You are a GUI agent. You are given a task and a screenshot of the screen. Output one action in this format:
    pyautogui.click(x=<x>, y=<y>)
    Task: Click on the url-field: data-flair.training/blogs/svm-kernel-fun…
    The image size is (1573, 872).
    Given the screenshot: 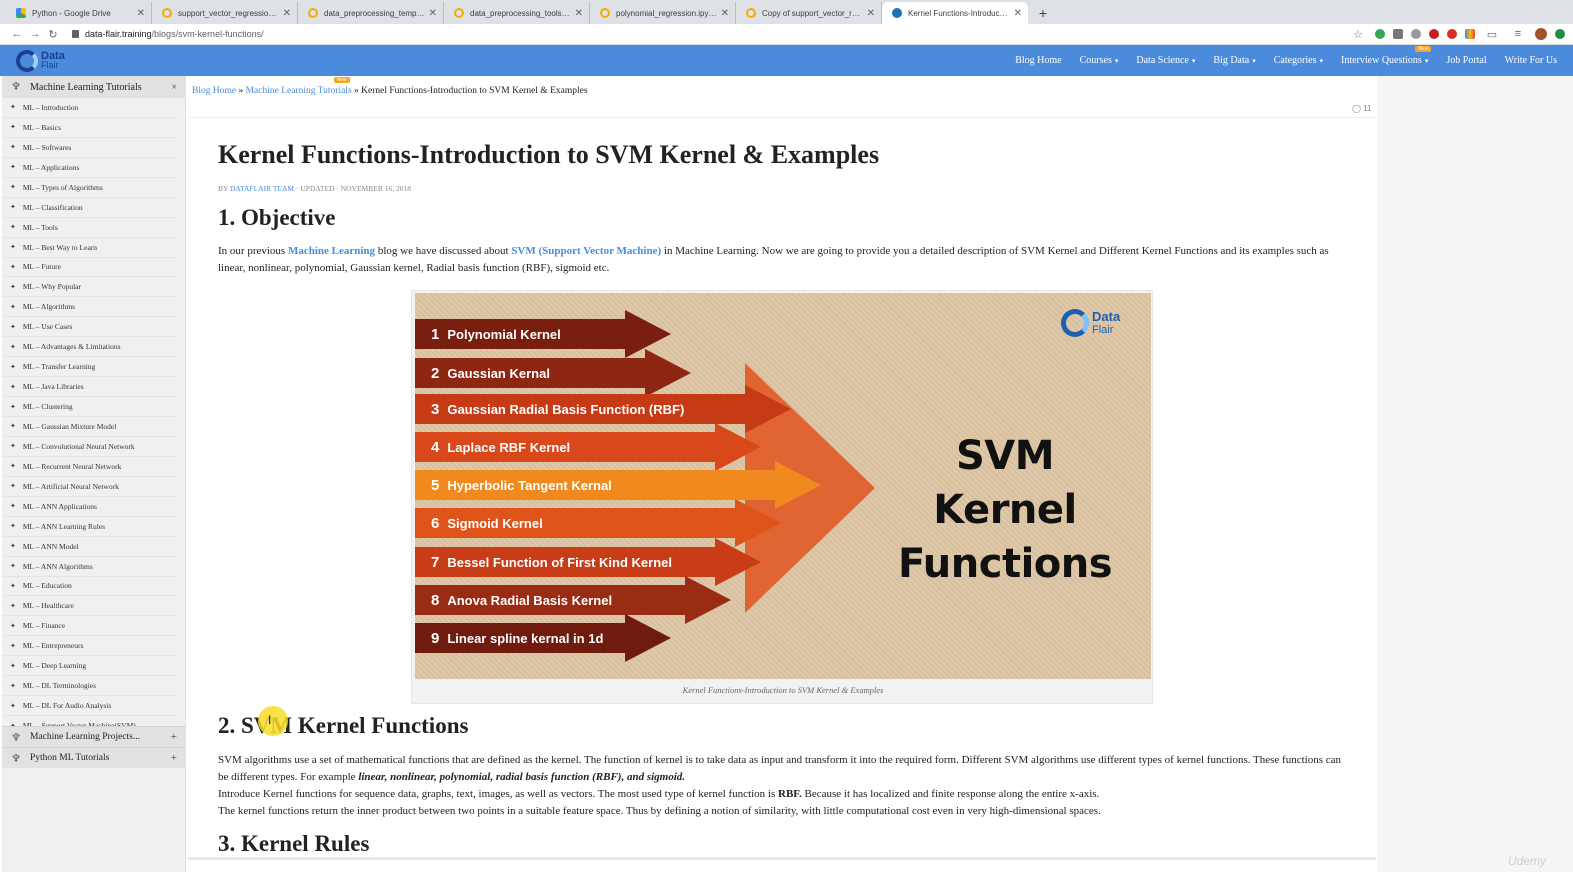 What is the action you would take?
    pyautogui.click(x=168, y=34)
    